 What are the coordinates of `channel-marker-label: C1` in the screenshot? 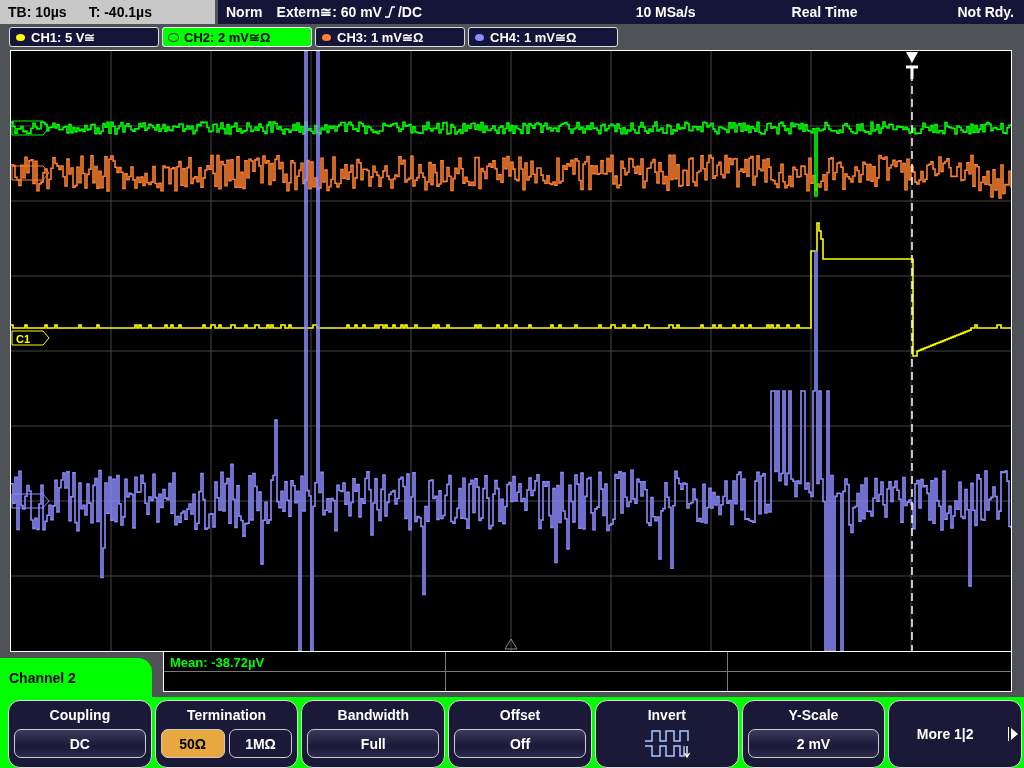 It's located at (23, 339).